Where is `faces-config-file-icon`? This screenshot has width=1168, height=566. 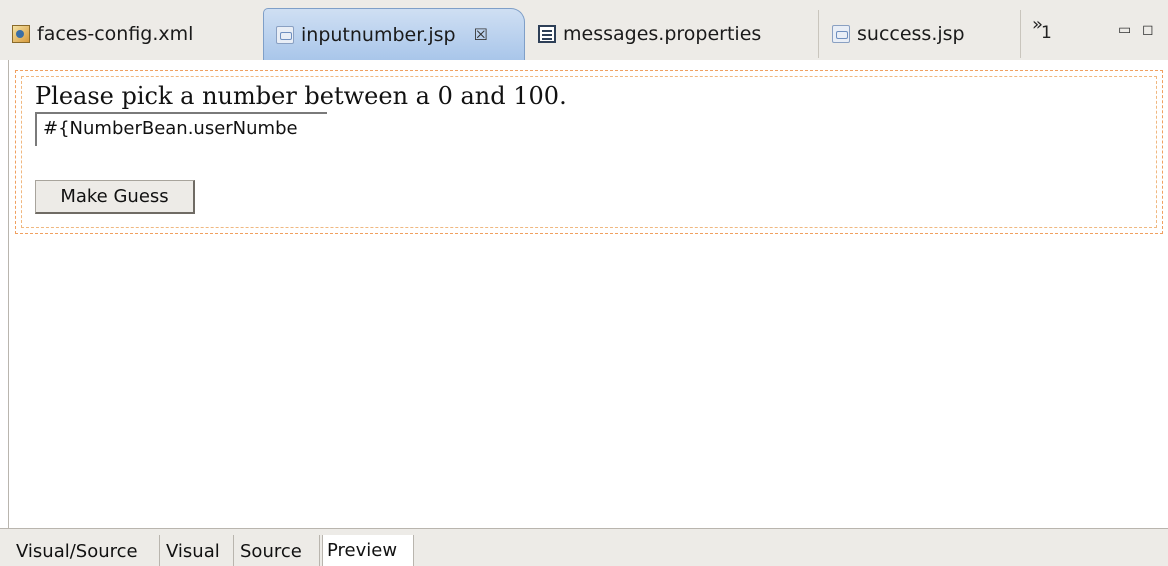
faces-config-file-icon is located at coordinates (21, 34).